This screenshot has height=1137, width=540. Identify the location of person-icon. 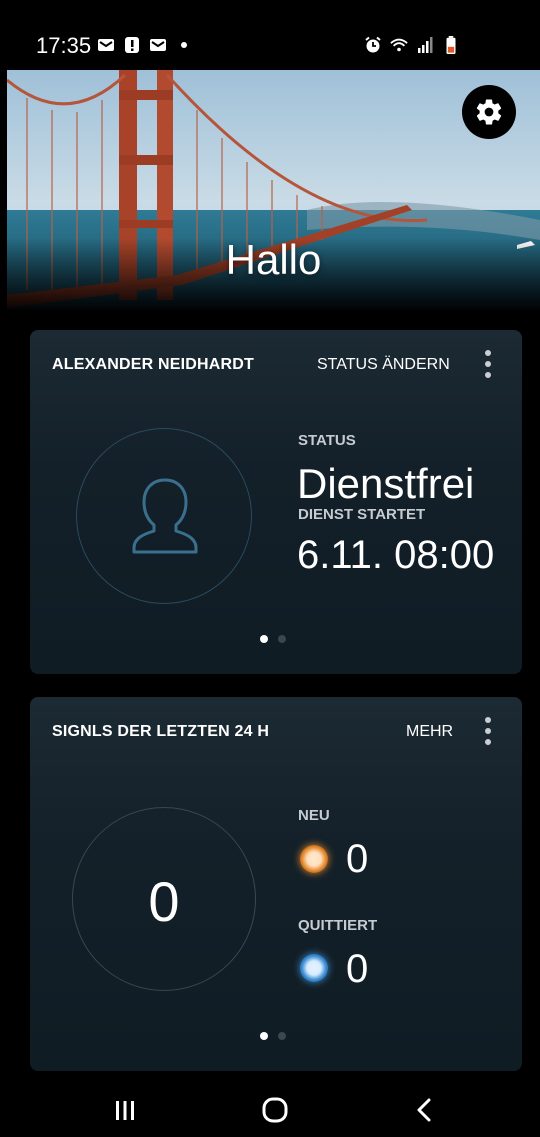
(165, 516).